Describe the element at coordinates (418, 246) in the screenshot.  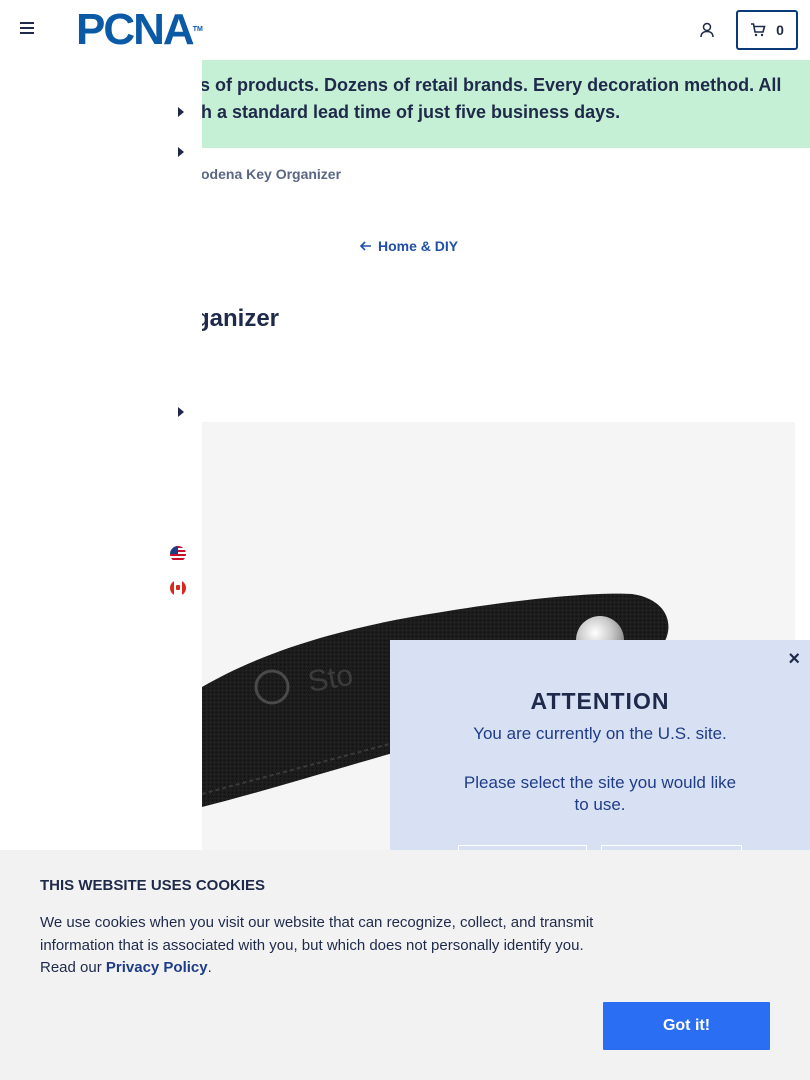
I see `back-link-label: Home & DIY` at that location.